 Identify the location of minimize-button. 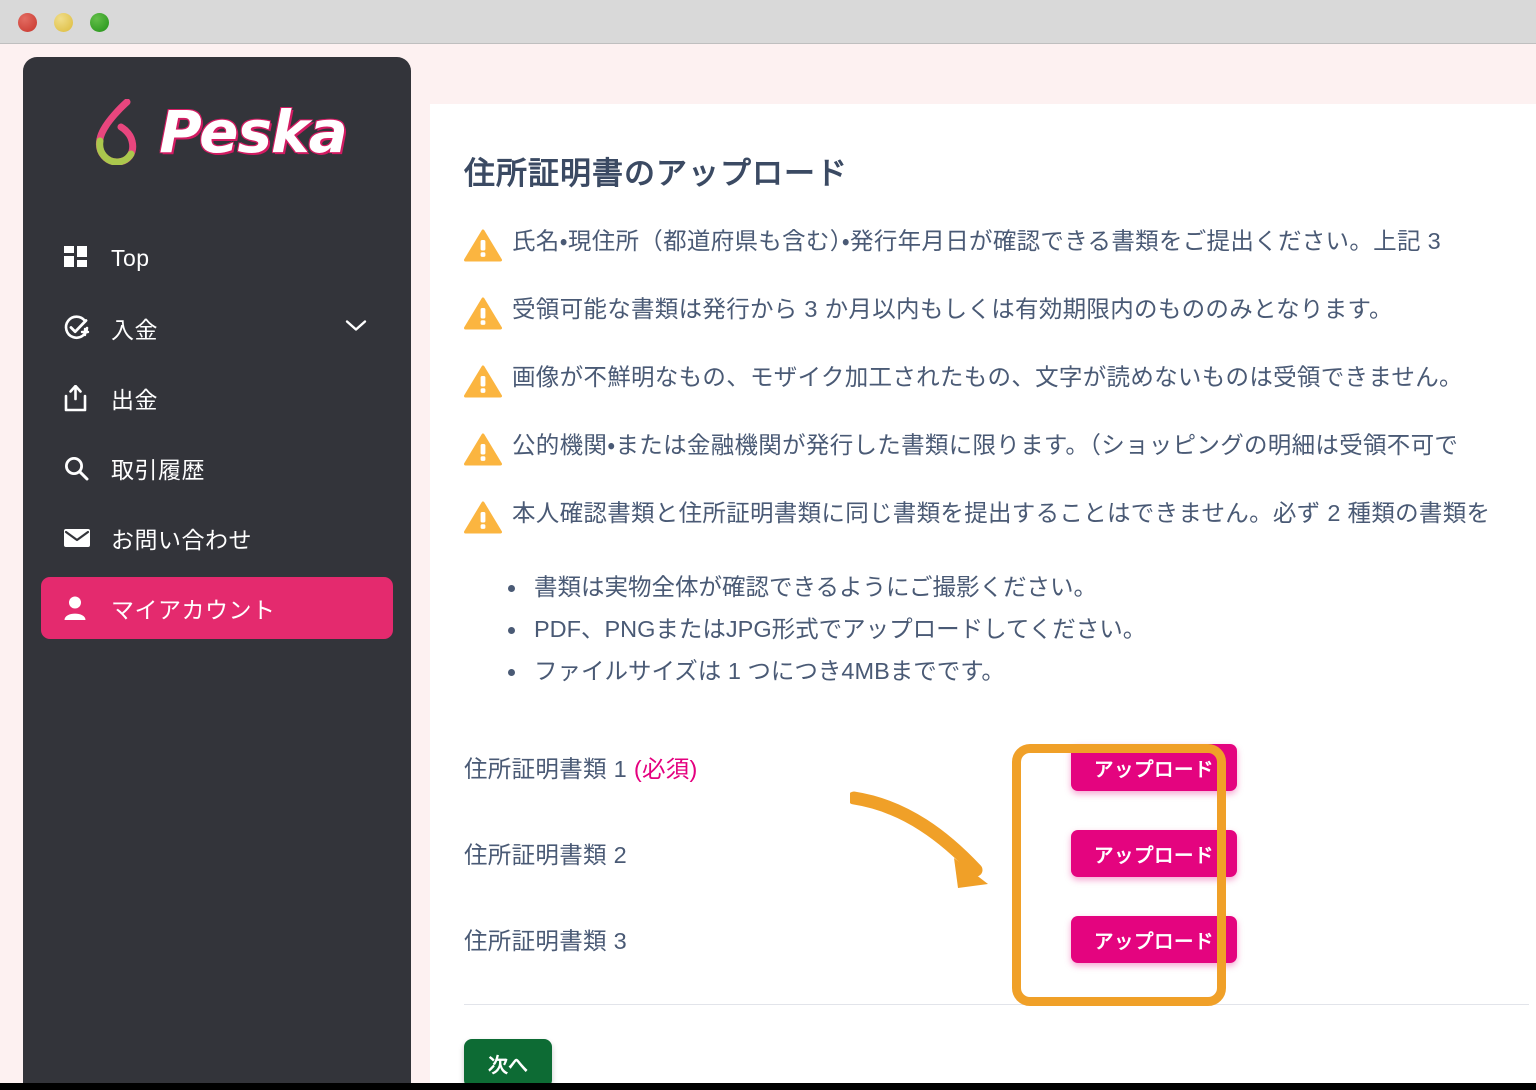
(63, 22).